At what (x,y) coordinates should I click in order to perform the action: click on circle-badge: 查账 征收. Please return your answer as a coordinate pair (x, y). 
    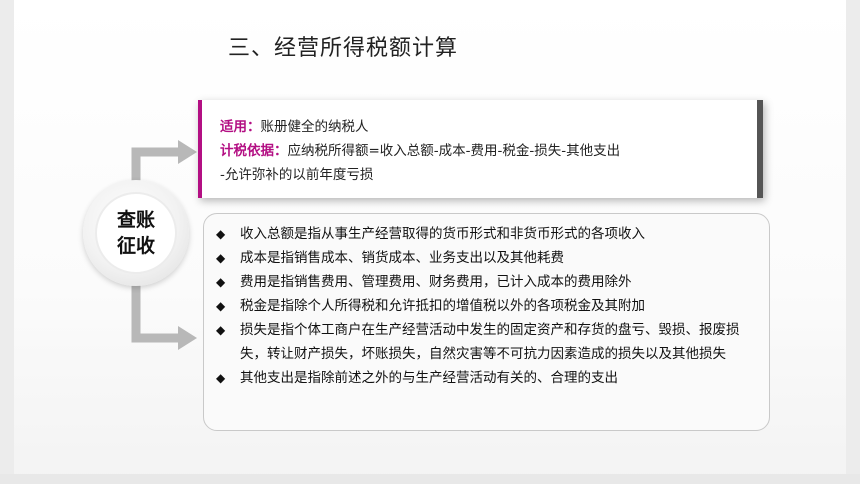
    Looking at the image, I should click on (136, 233).